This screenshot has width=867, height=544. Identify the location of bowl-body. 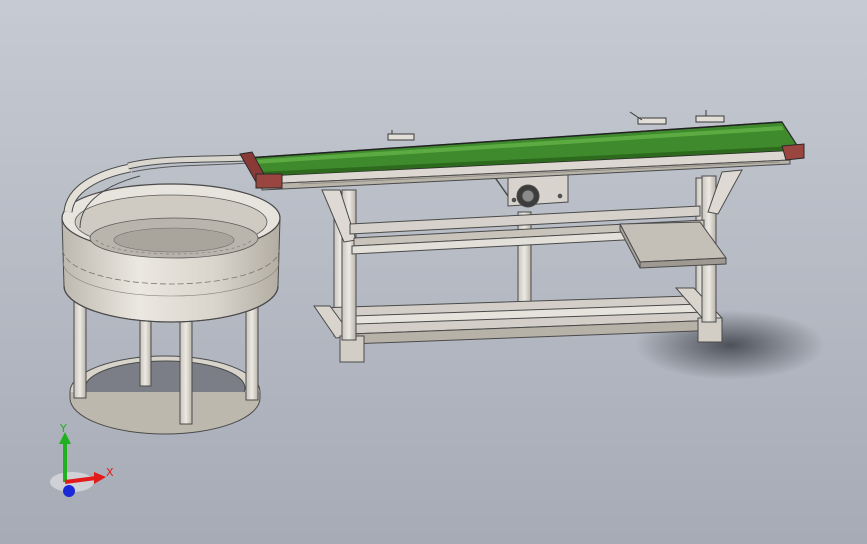
(171, 253).